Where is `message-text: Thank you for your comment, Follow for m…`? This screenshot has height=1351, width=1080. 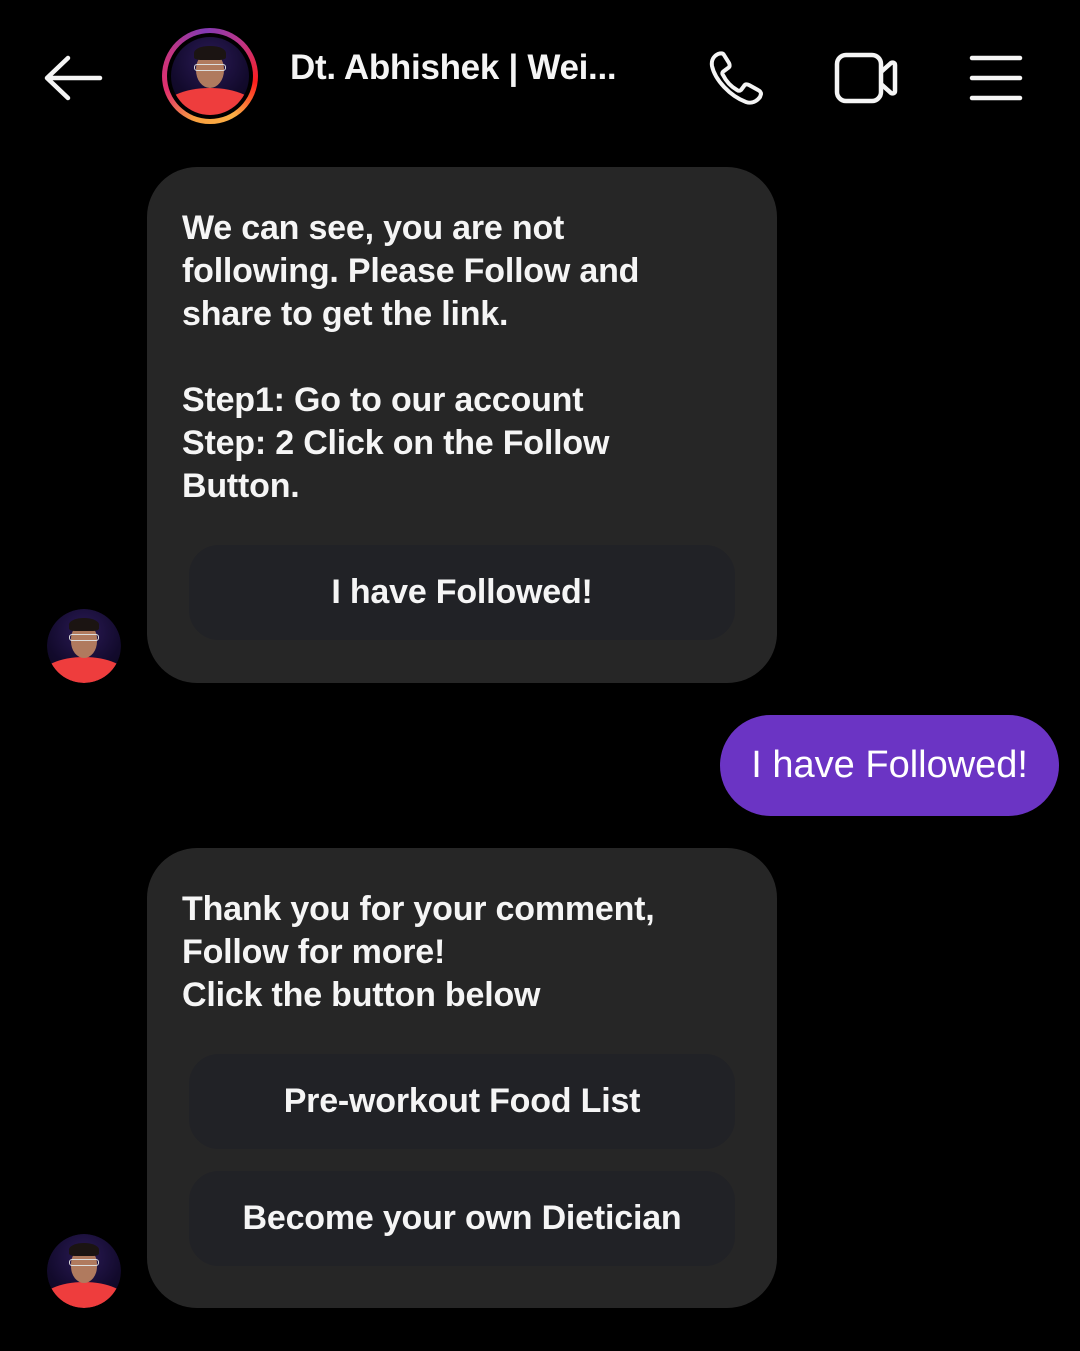 message-text: Thank you for your comment, Follow for m… is located at coordinates (418, 952).